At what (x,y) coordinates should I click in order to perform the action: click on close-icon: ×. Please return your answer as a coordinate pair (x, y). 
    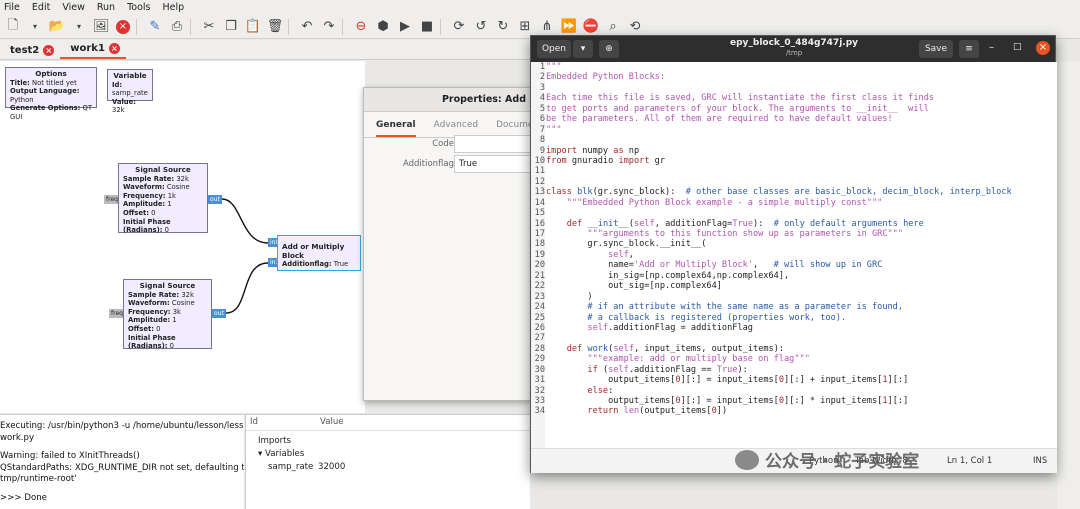
    Looking at the image, I should click on (123, 27).